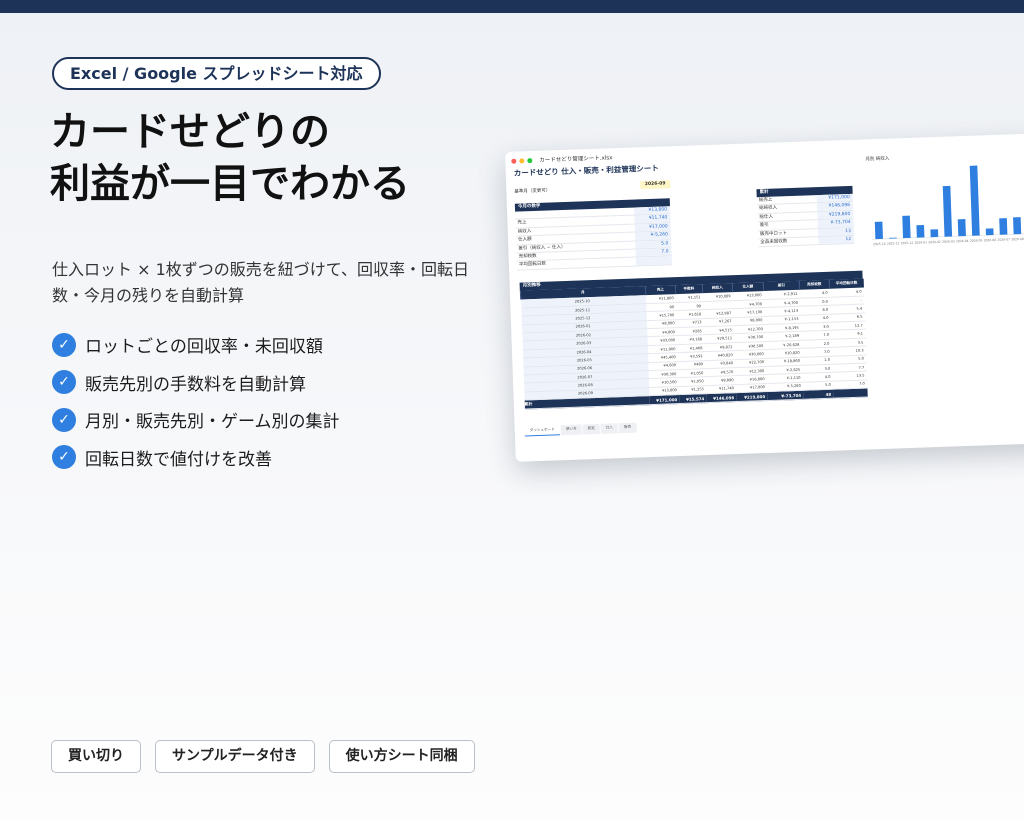 This screenshot has height=819, width=1024. I want to click on x-tick-label: 2026-05, so click(976, 240).